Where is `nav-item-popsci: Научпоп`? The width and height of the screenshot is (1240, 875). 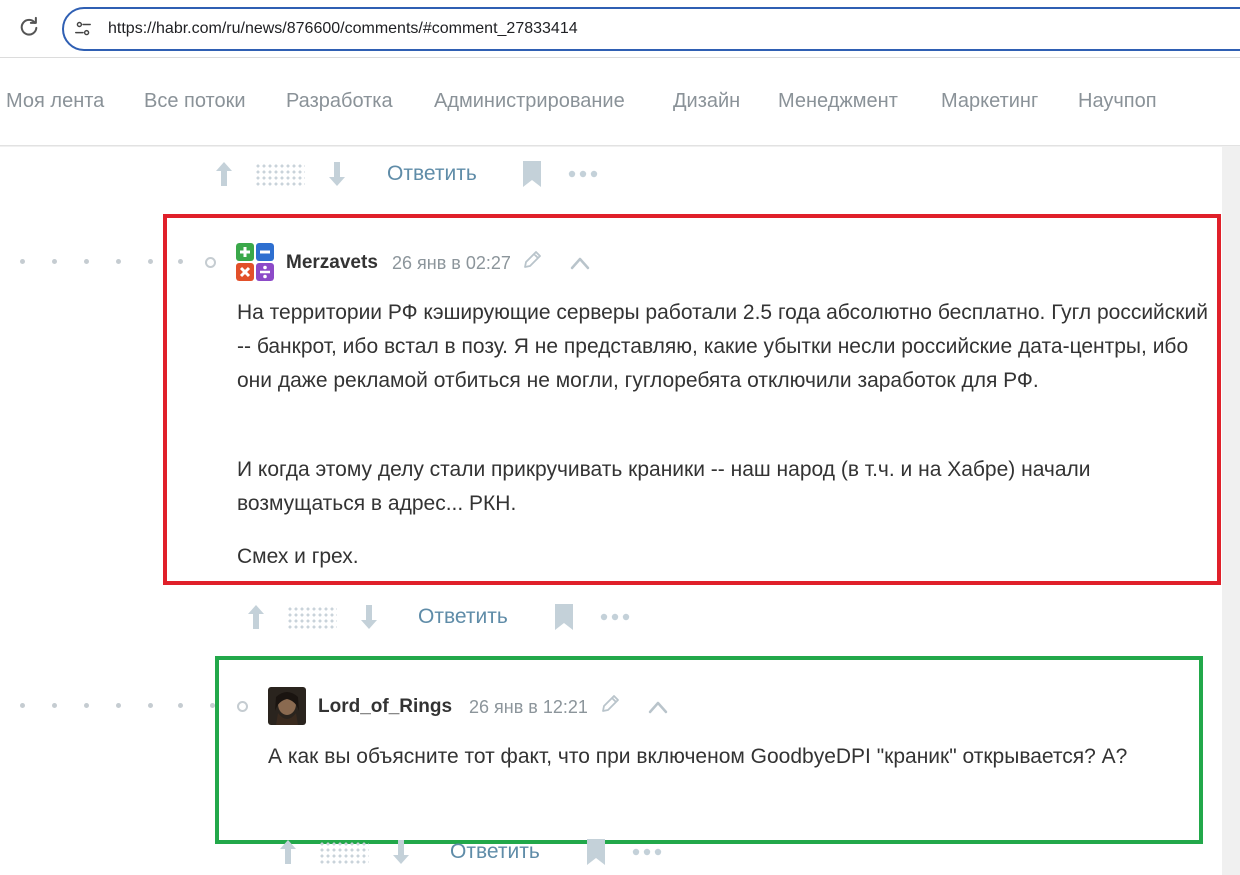 nav-item-popsci: Научпоп is located at coordinates (1117, 101).